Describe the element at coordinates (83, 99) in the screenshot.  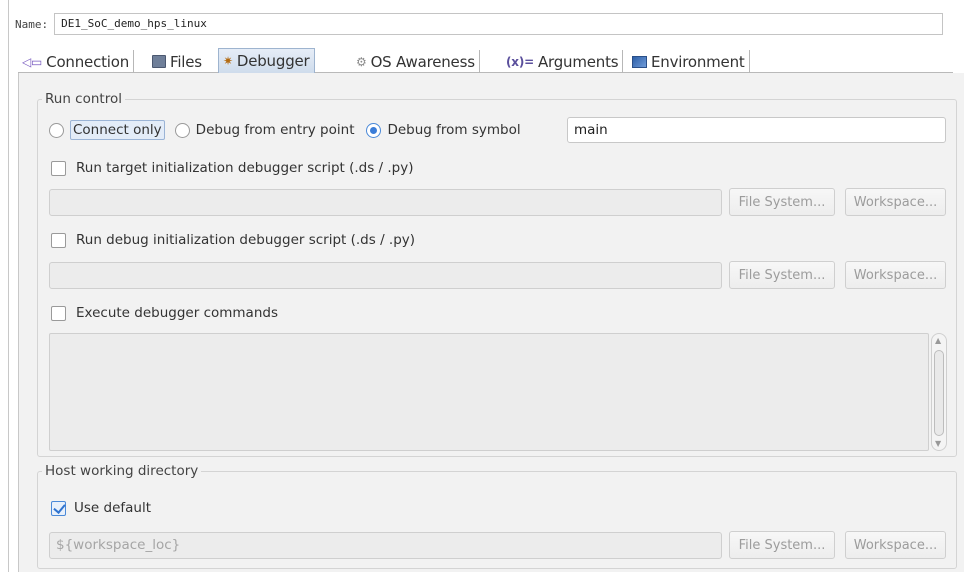
I see `run-control-title: Run control` at that location.